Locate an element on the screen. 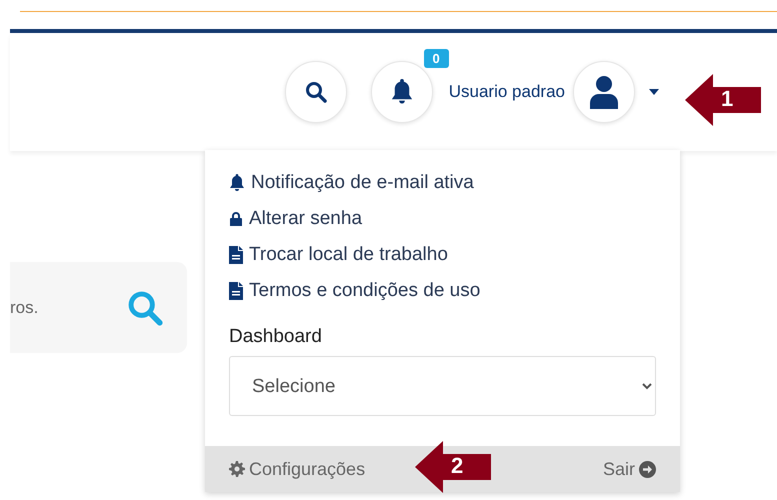  menu-item: Termos e condições de uso is located at coordinates (442, 291).